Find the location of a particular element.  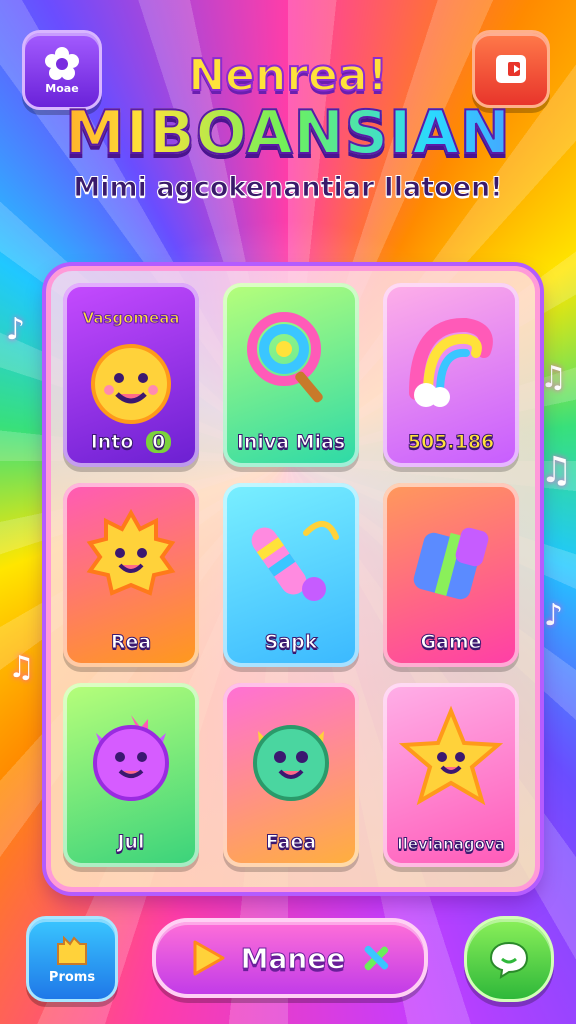

gift-box-icon is located at coordinates (451, 558).